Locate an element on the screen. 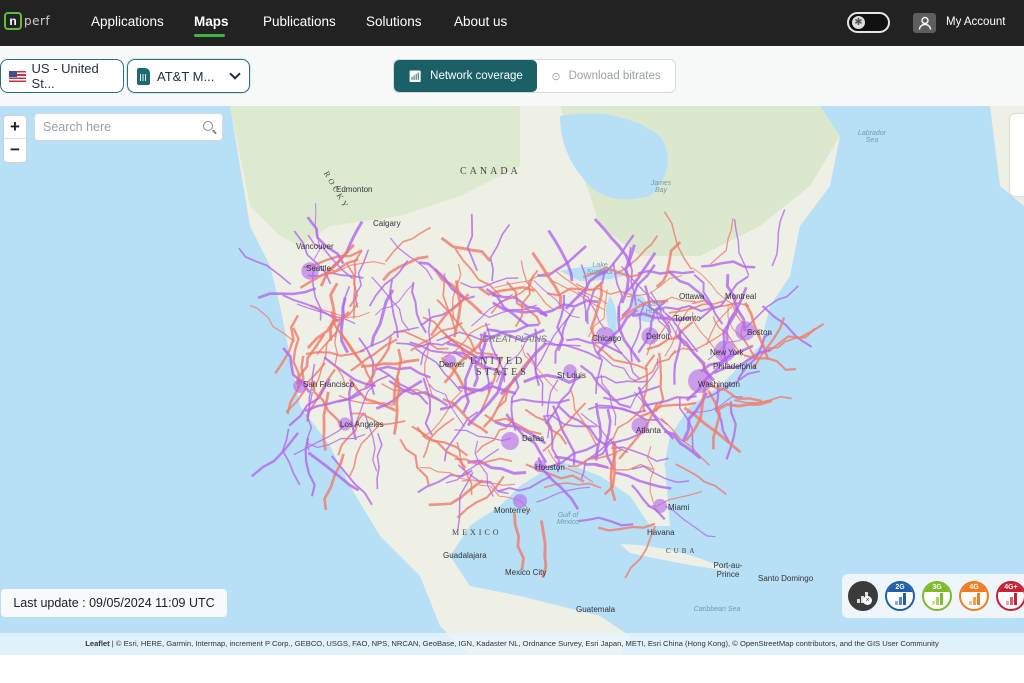  zoom-control: + − is located at coordinates (15, 139).